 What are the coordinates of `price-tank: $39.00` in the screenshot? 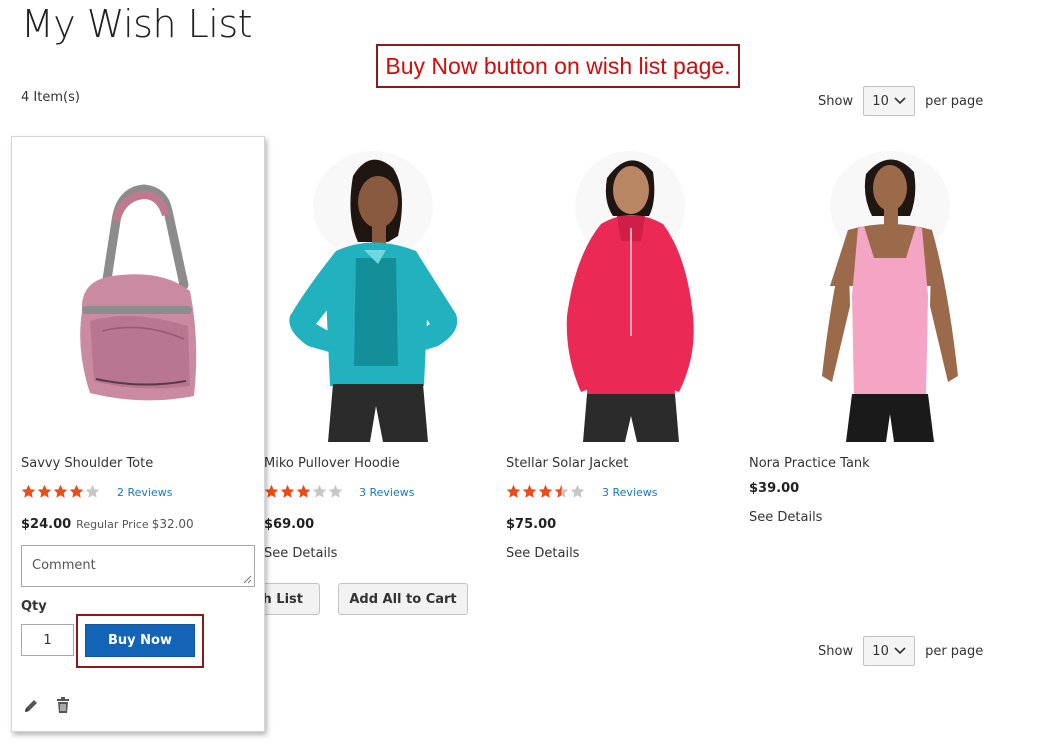 It's located at (774, 488).